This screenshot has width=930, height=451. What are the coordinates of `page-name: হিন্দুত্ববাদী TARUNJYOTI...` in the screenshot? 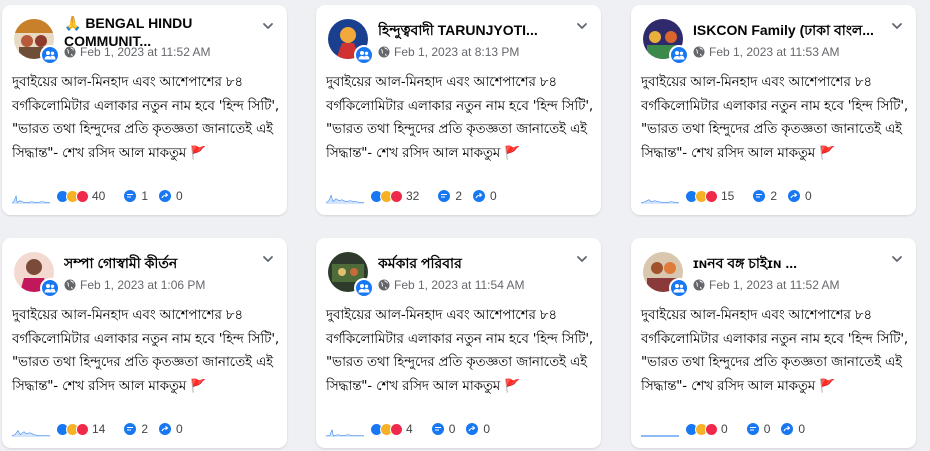 It's located at (468, 30).